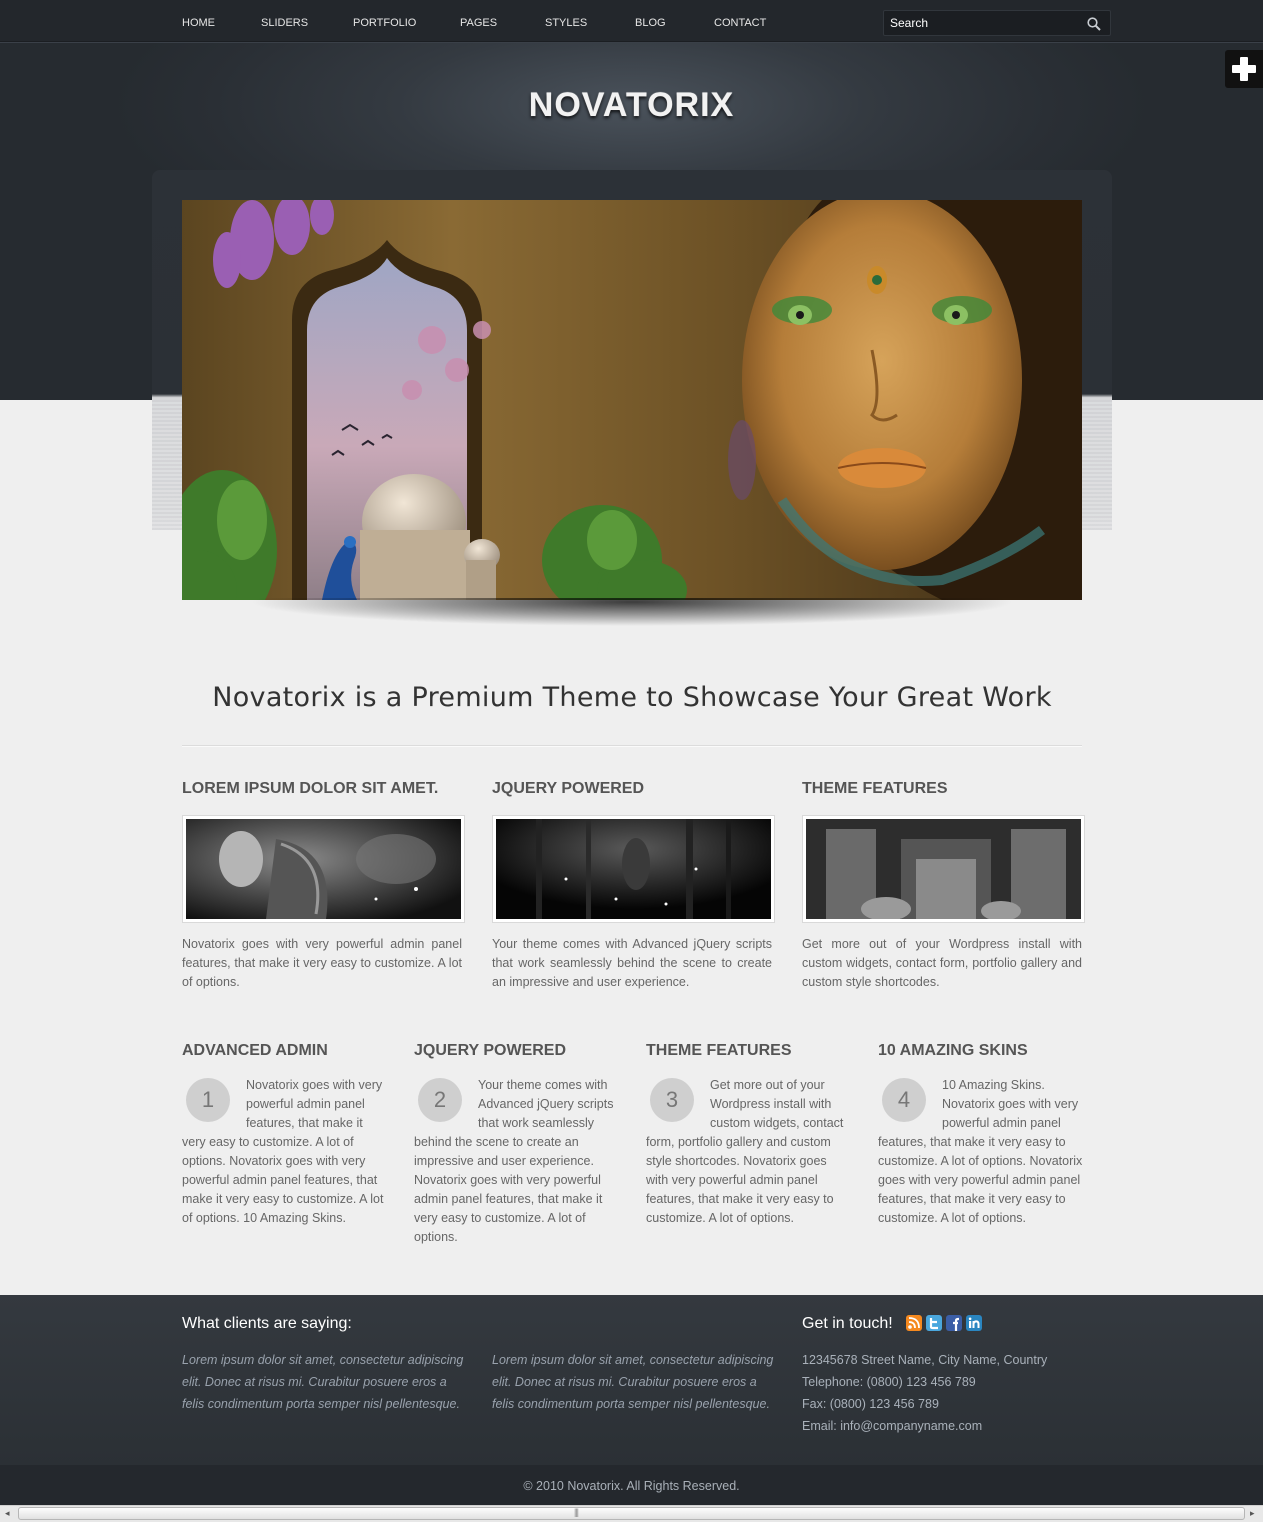  Describe the element at coordinates (914, 1323) in the screenshot. I see `rss-icon` at that location.